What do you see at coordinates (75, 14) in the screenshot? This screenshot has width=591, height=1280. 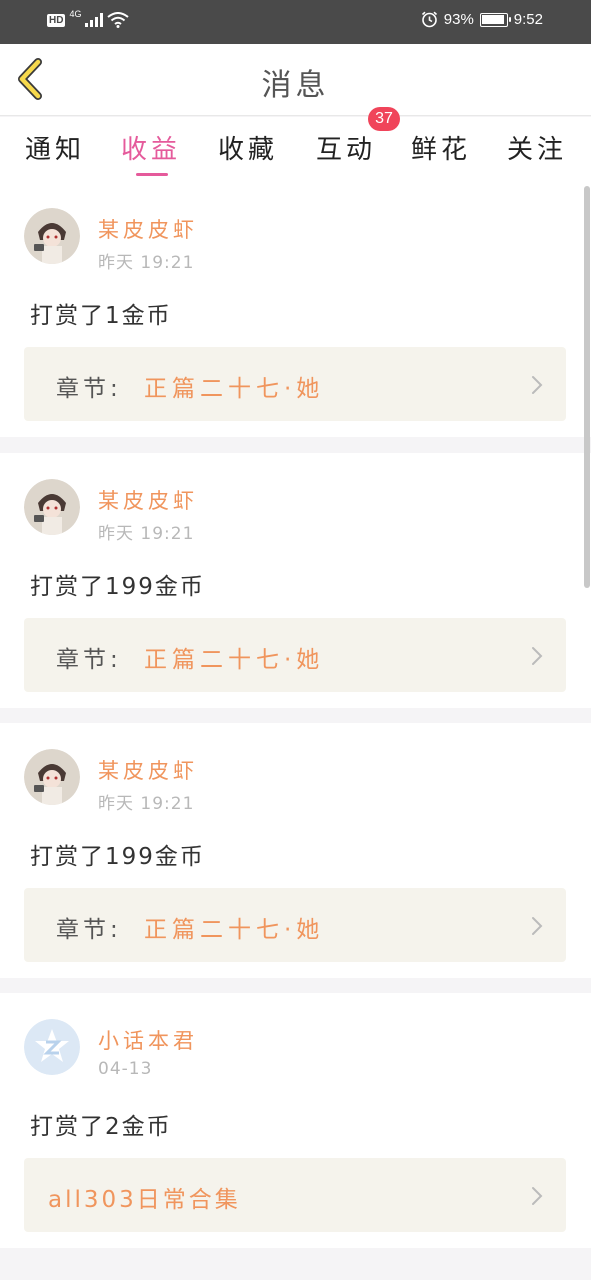 I see `network-type: 4G` at bounding box center [75, 14].